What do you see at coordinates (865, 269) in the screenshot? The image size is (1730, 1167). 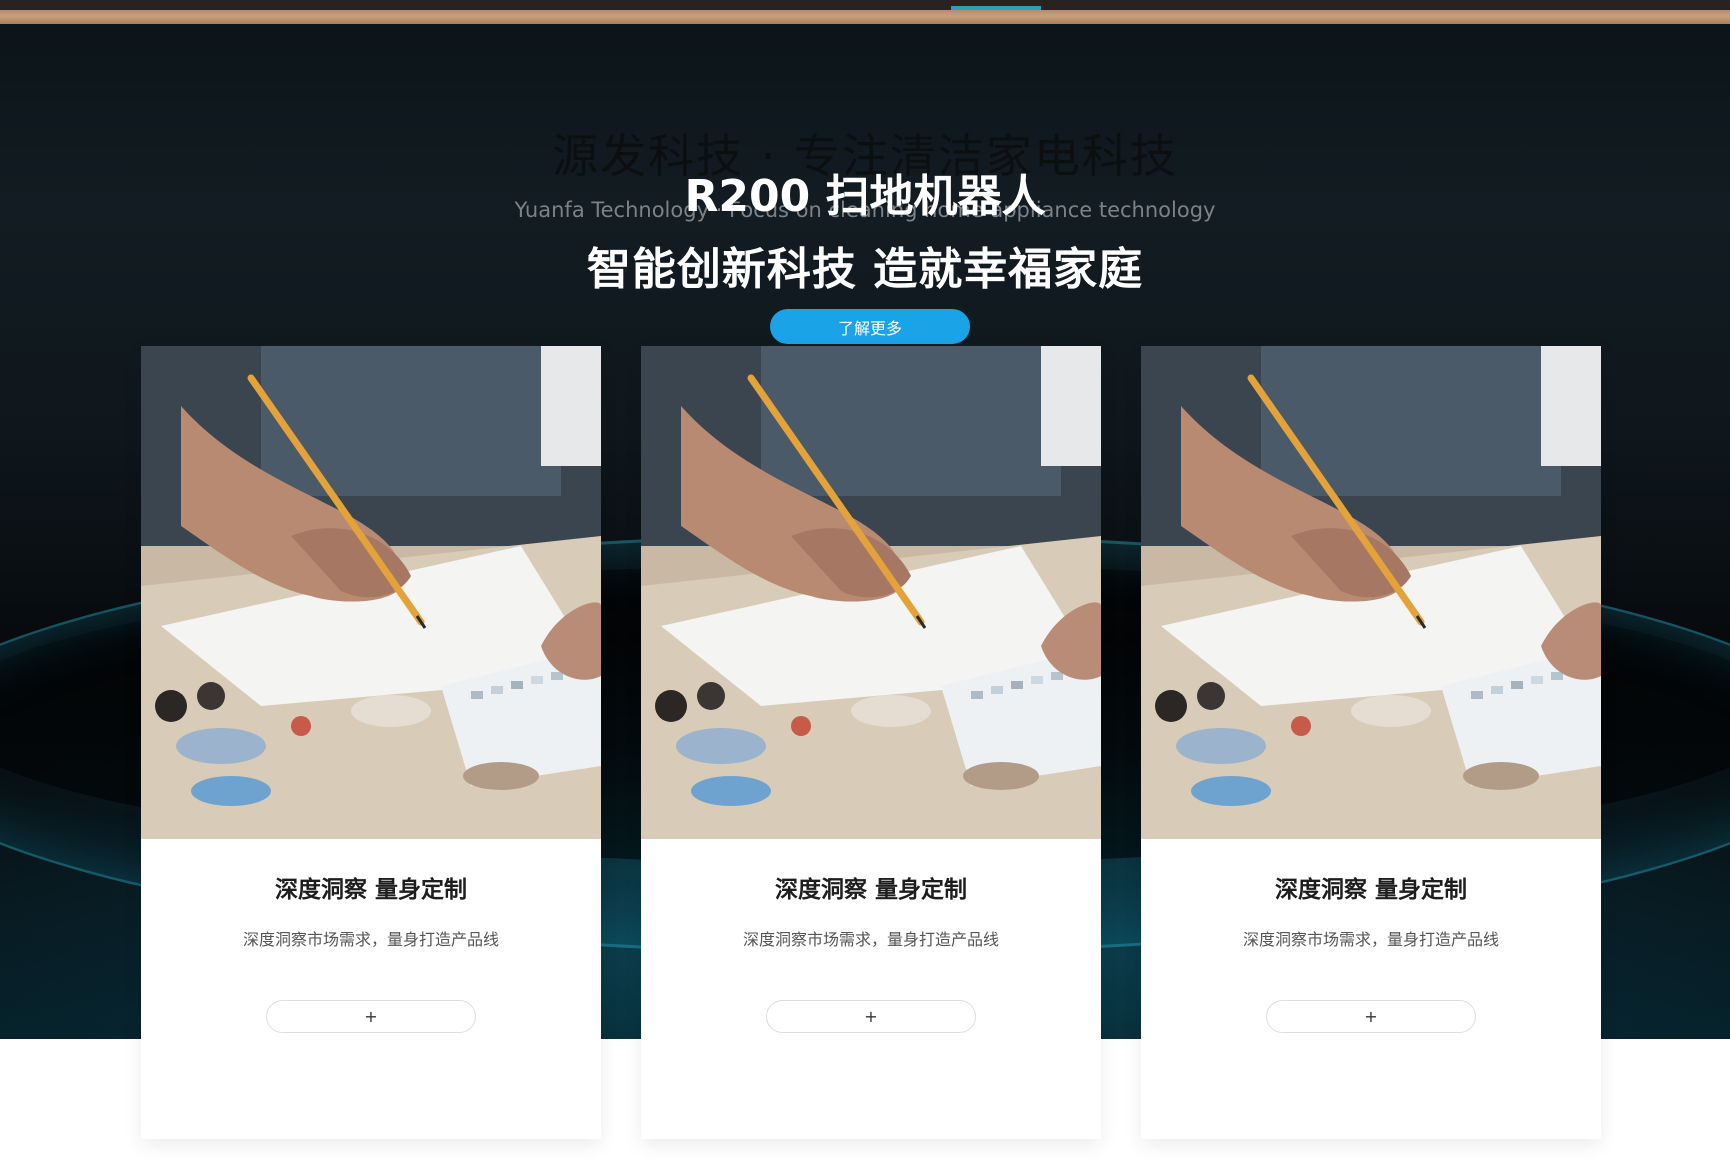 I see `hero-slogan: 智能创新科技 造就幸福家庭` at bounding box center [865, 269].